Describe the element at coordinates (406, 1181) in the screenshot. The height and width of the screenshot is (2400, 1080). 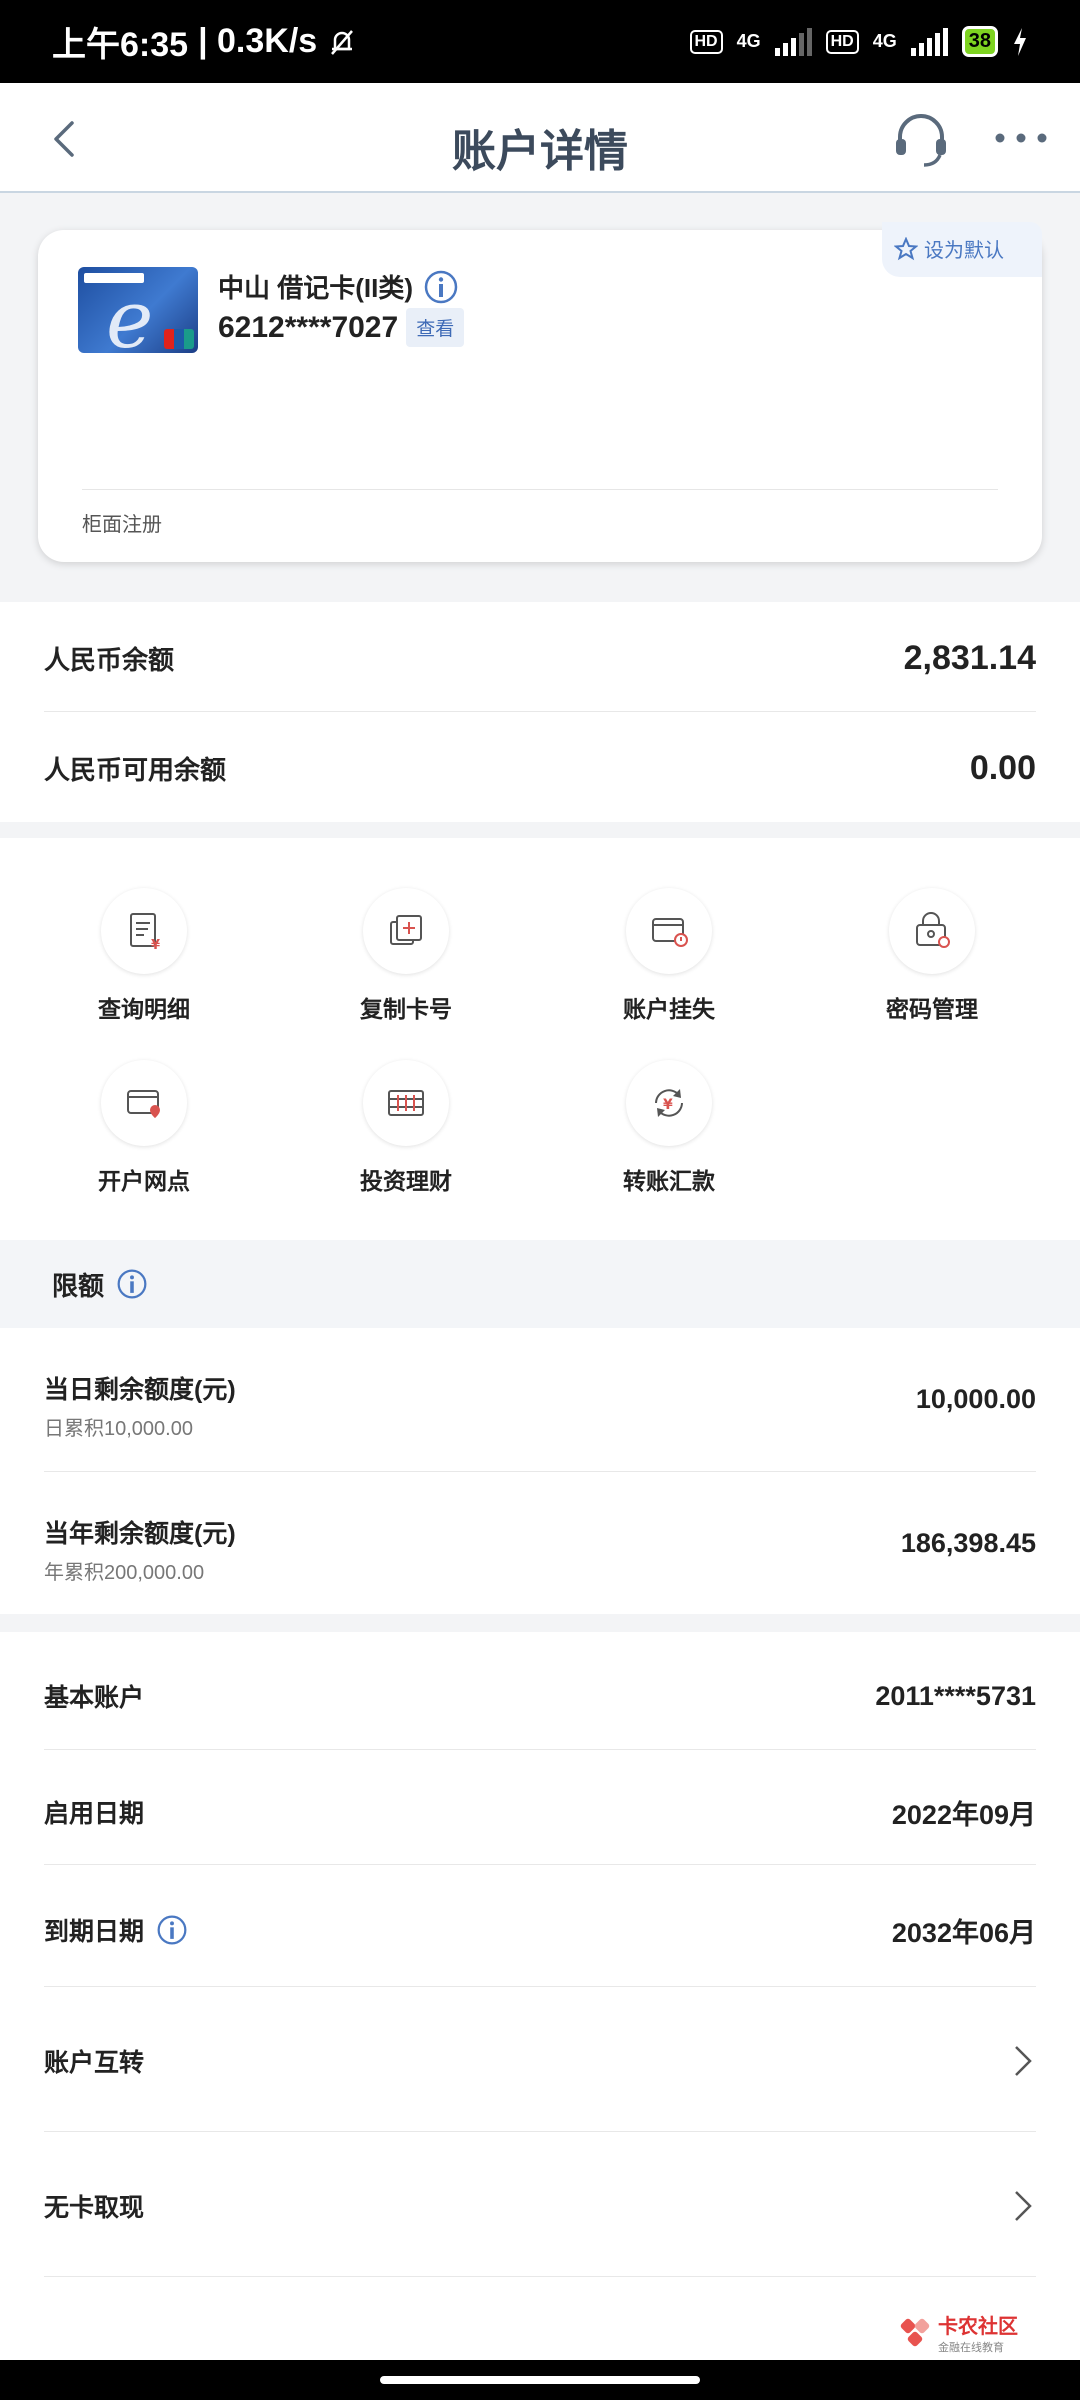
I see `action-label: 投资理财` at that location.